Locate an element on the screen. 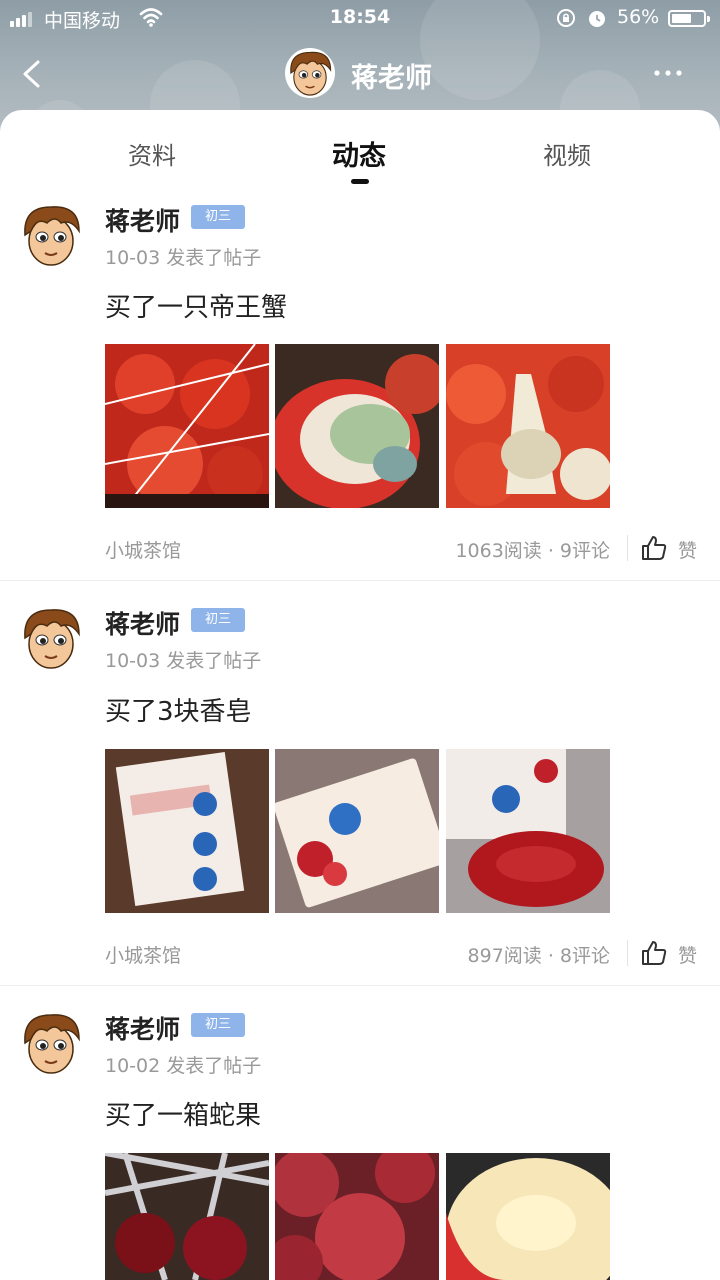 The height and width of the screenshot is (1280, 720). post-stats: 1063阅读 · 9评论 is located at coordinates (532, 551).